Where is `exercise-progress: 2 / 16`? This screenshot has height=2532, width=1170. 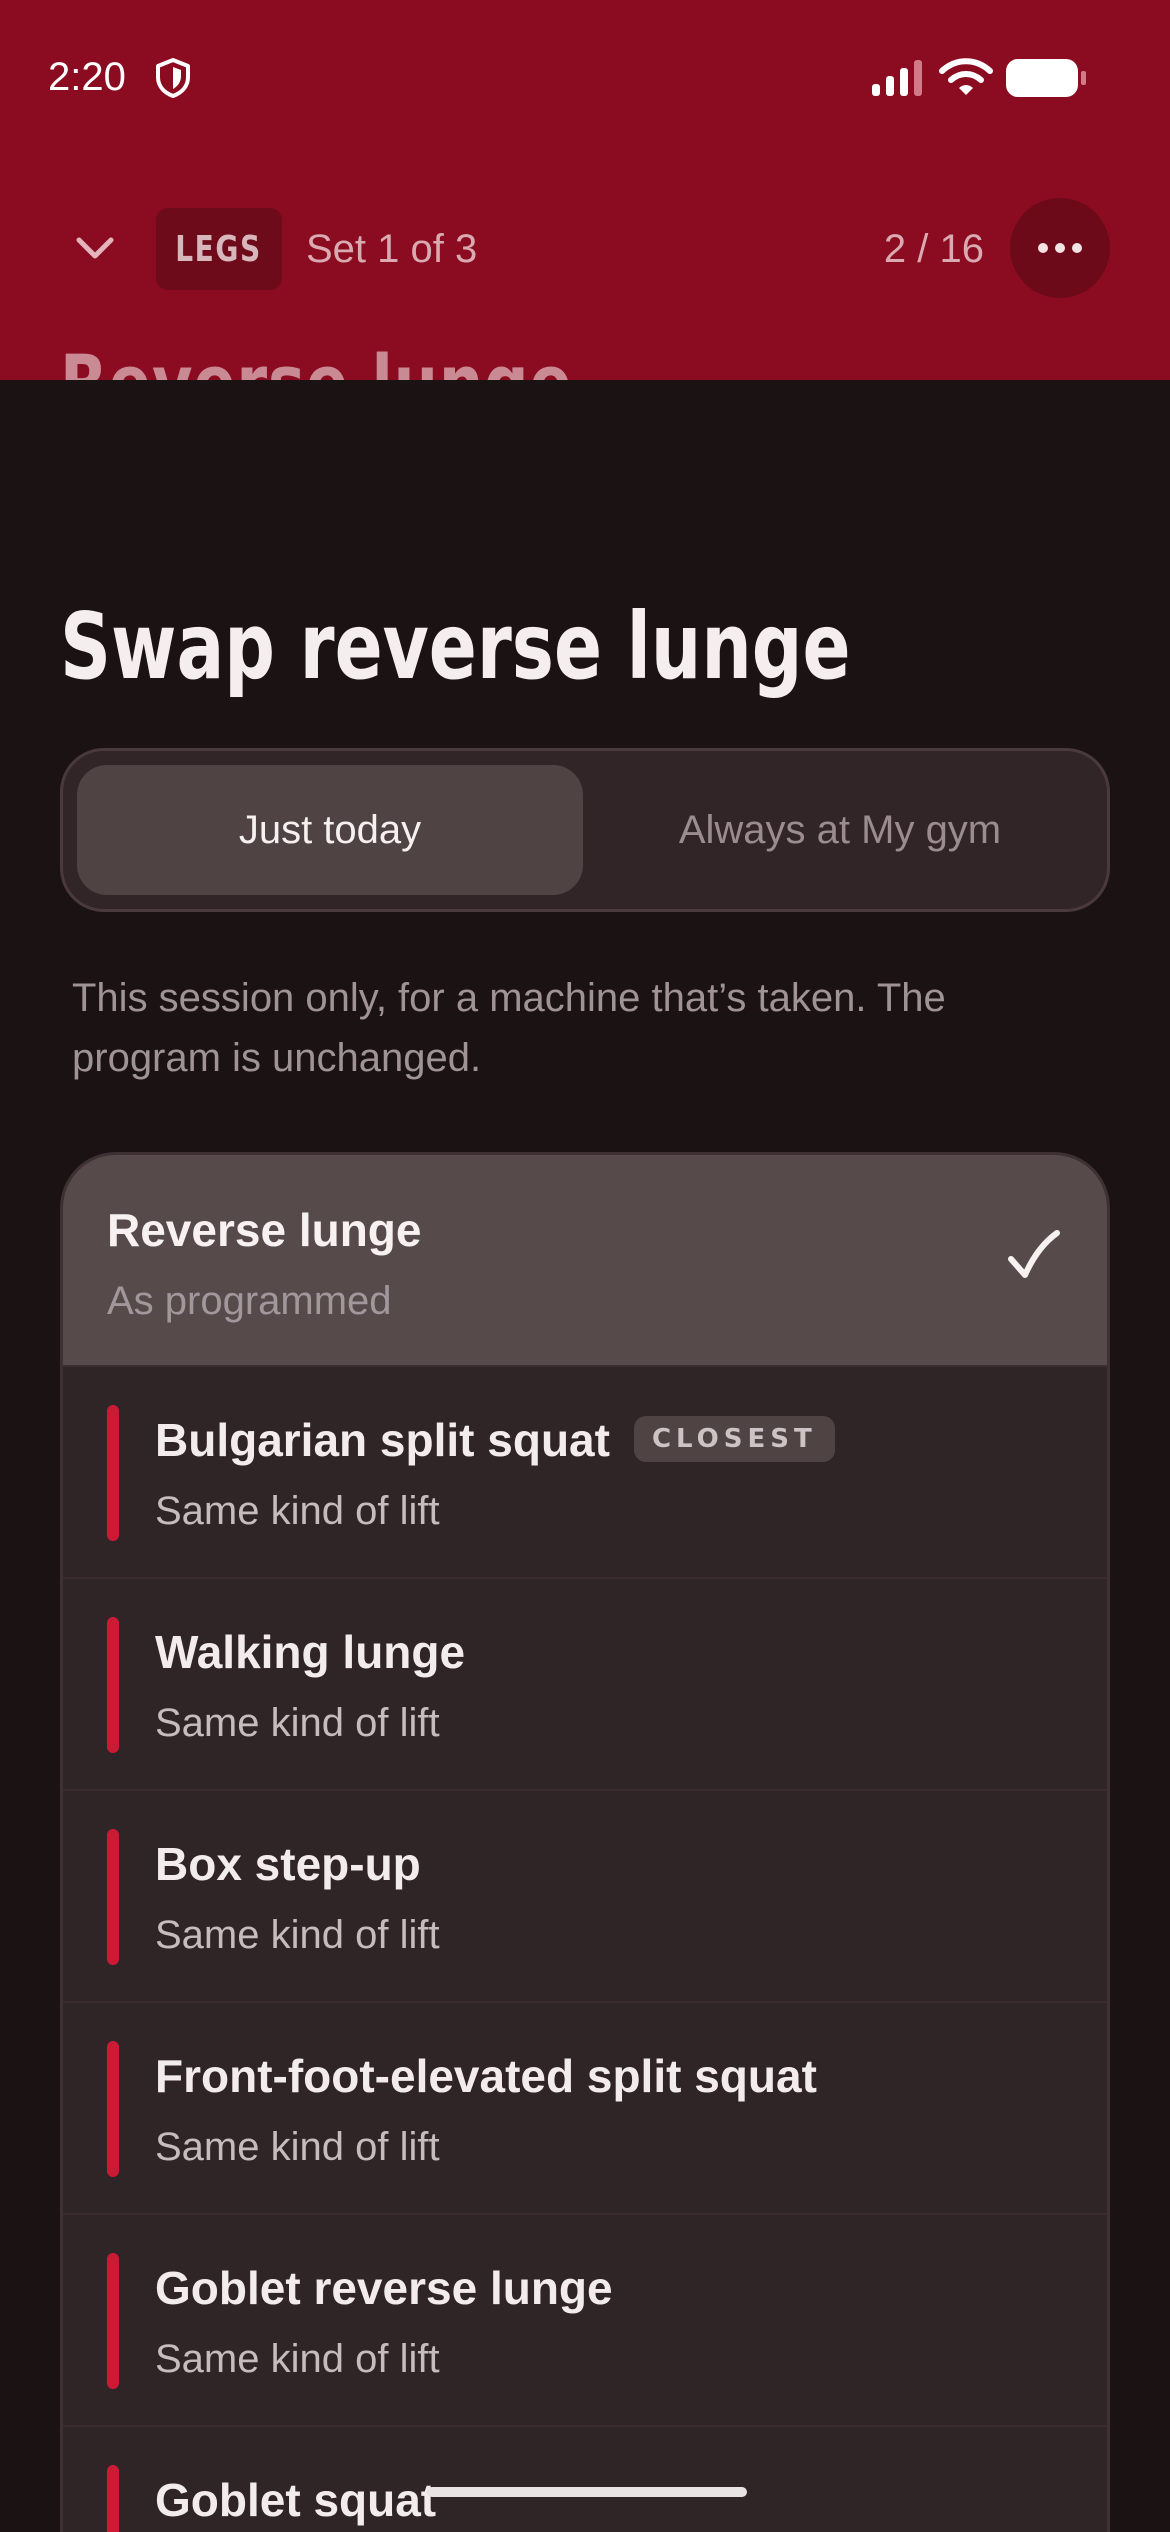 exercise-progress: 2 / 16 is located at coordinates (933, 249).